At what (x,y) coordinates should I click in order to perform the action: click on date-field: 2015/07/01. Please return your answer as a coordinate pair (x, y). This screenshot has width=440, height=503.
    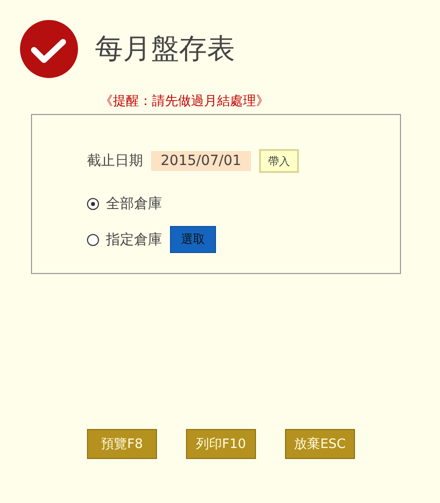
    Looking at the image, I should click on (201, 161).